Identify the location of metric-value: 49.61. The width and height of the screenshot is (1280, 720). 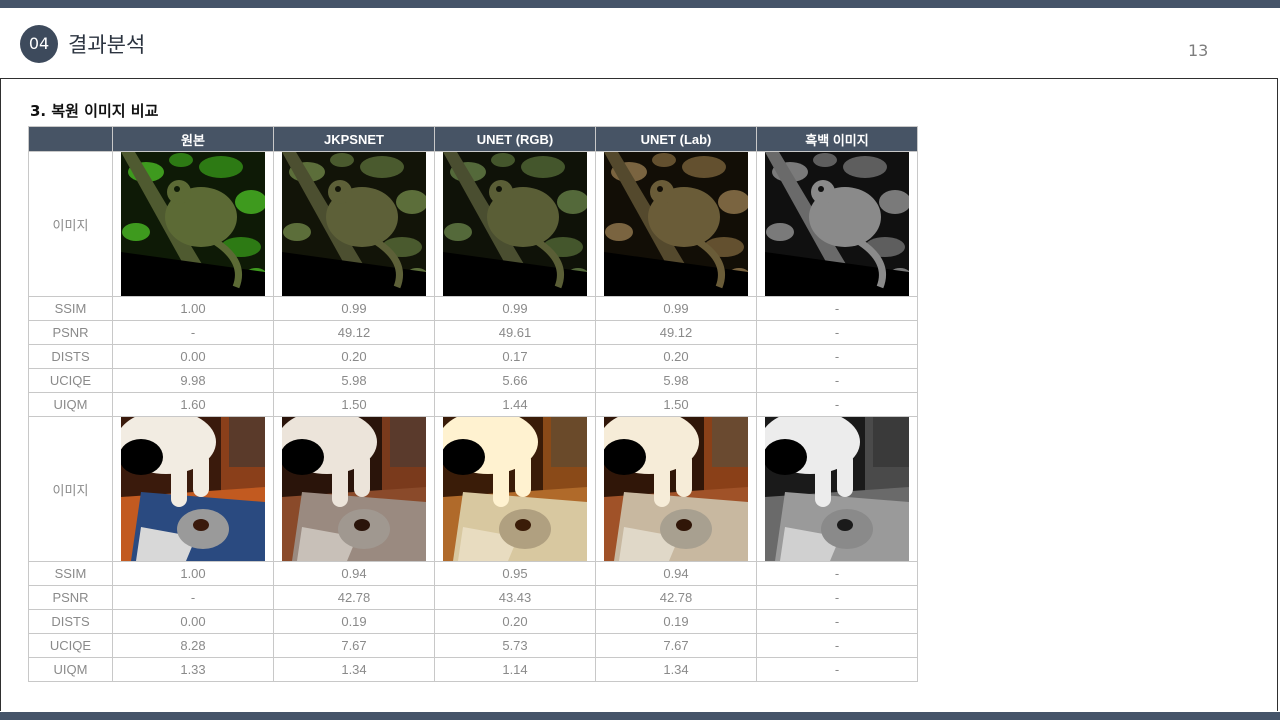
(515, 332).